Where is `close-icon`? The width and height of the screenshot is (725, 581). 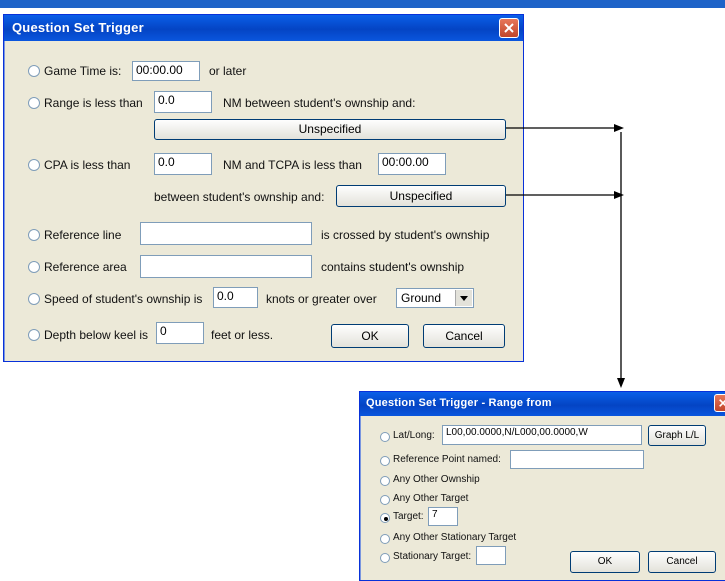
close-icon is located at coordinates (722, 403).